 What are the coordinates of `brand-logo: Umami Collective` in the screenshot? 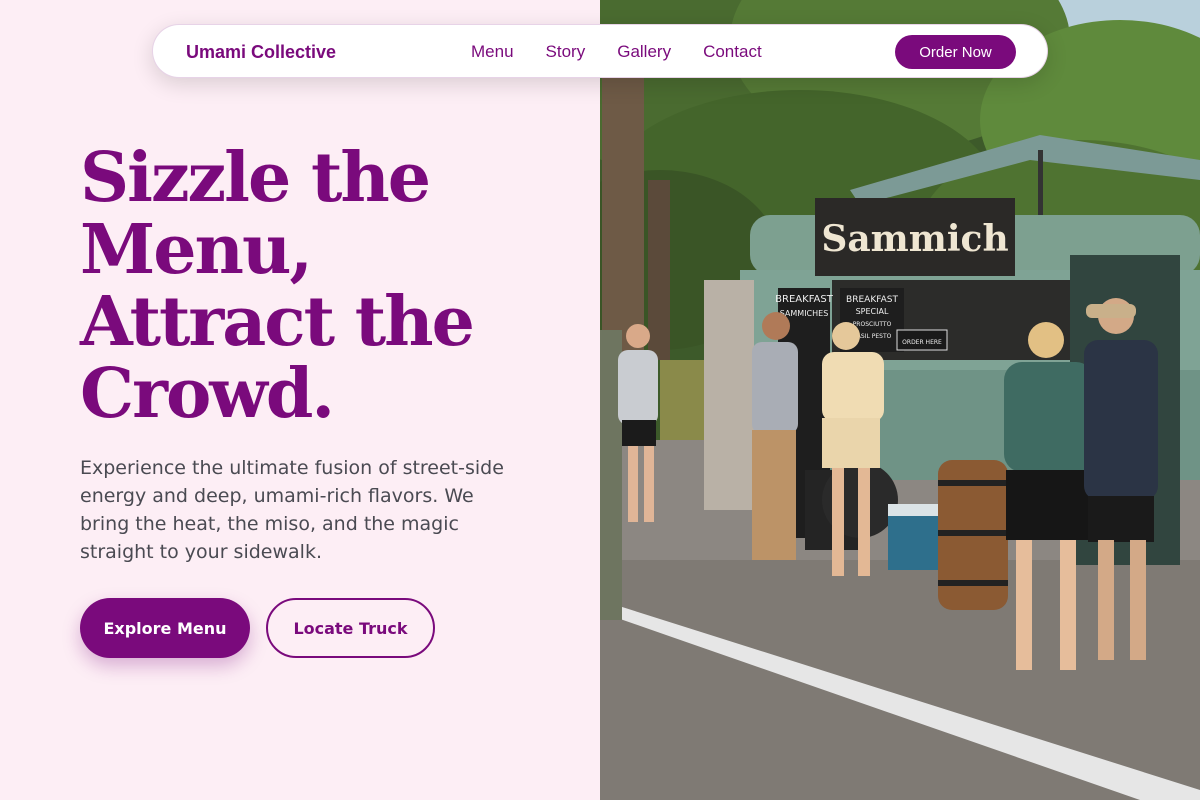 It's located at (261, 52).